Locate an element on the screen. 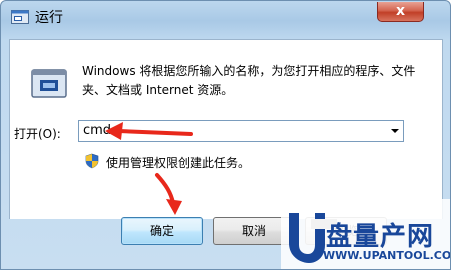 This screenshot has height=270, width=451. open-label: 打开(O): is located at coordinates (37, 134).